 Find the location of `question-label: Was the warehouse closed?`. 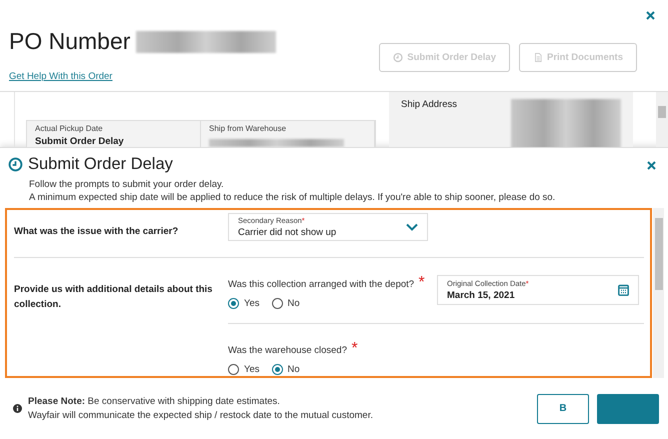

question-label: Was the warehouse closed? is located at coordinates (287, 350).